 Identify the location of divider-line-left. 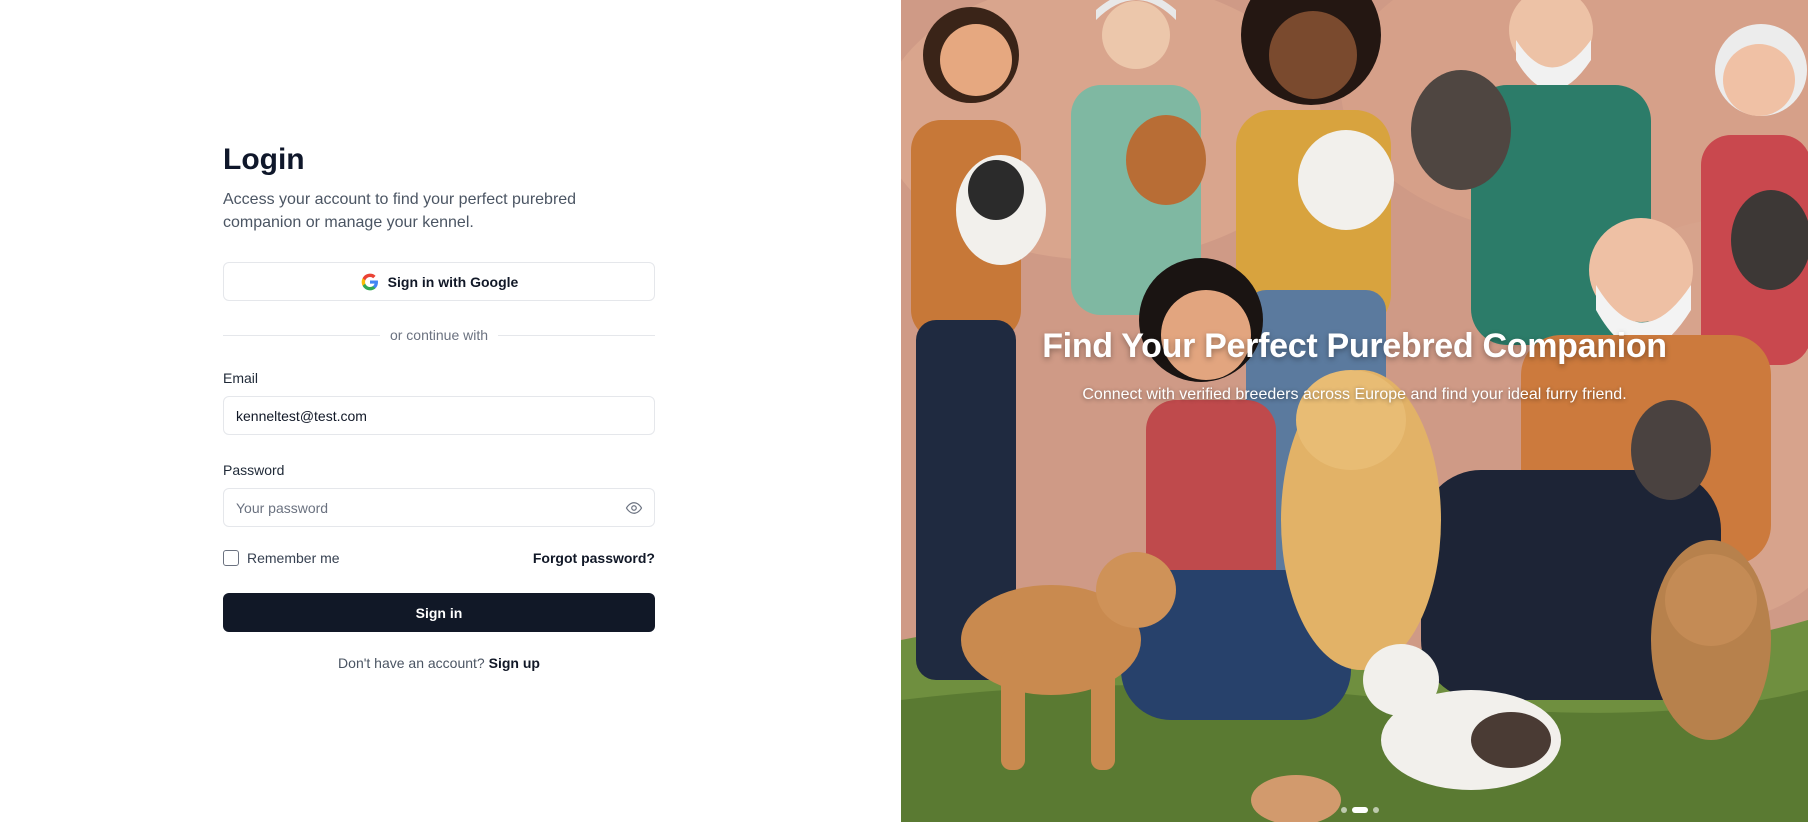
(301, 335).